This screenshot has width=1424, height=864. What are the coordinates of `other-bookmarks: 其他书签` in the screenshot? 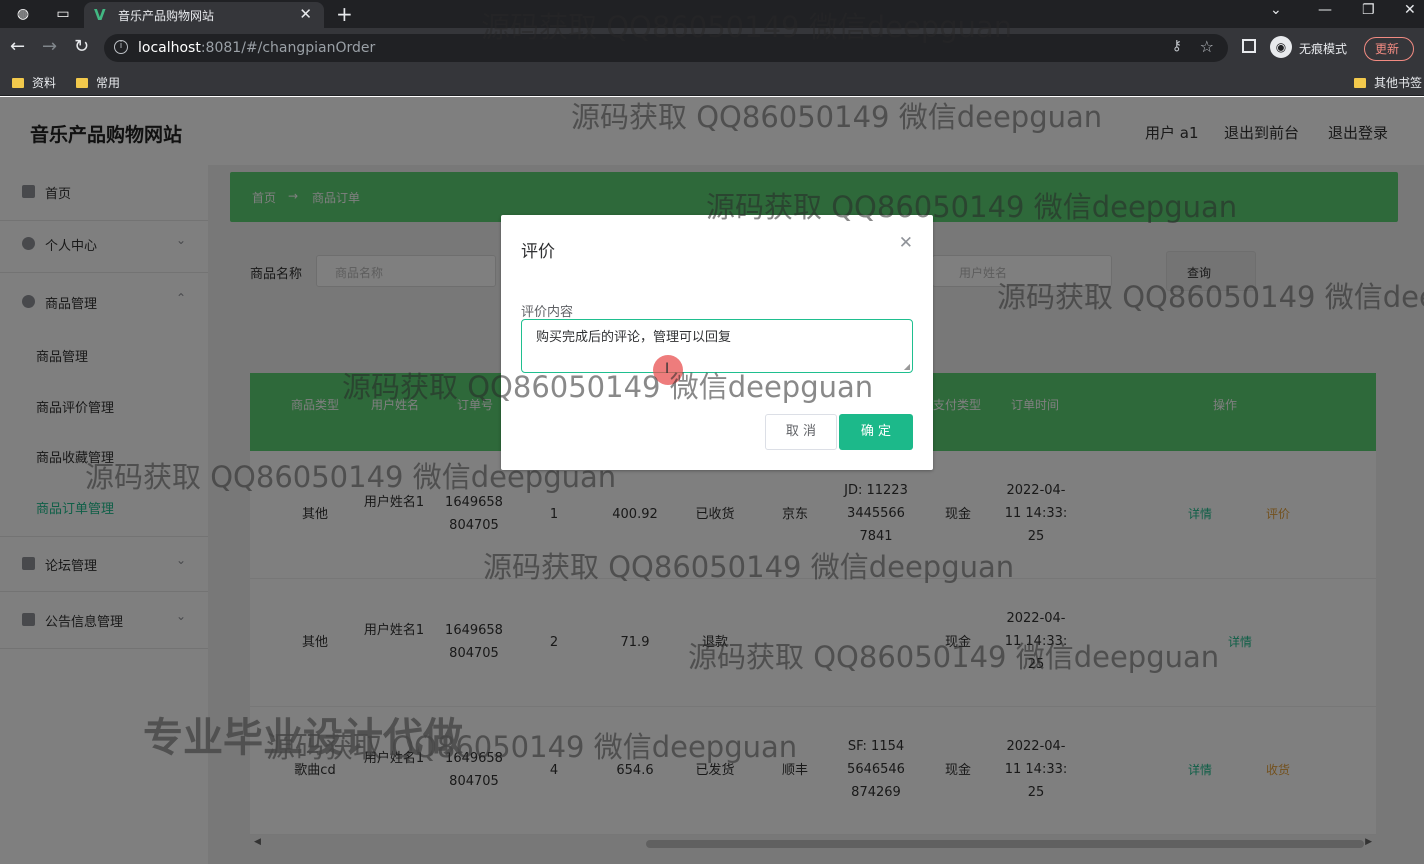 It's located at (1388, 82).